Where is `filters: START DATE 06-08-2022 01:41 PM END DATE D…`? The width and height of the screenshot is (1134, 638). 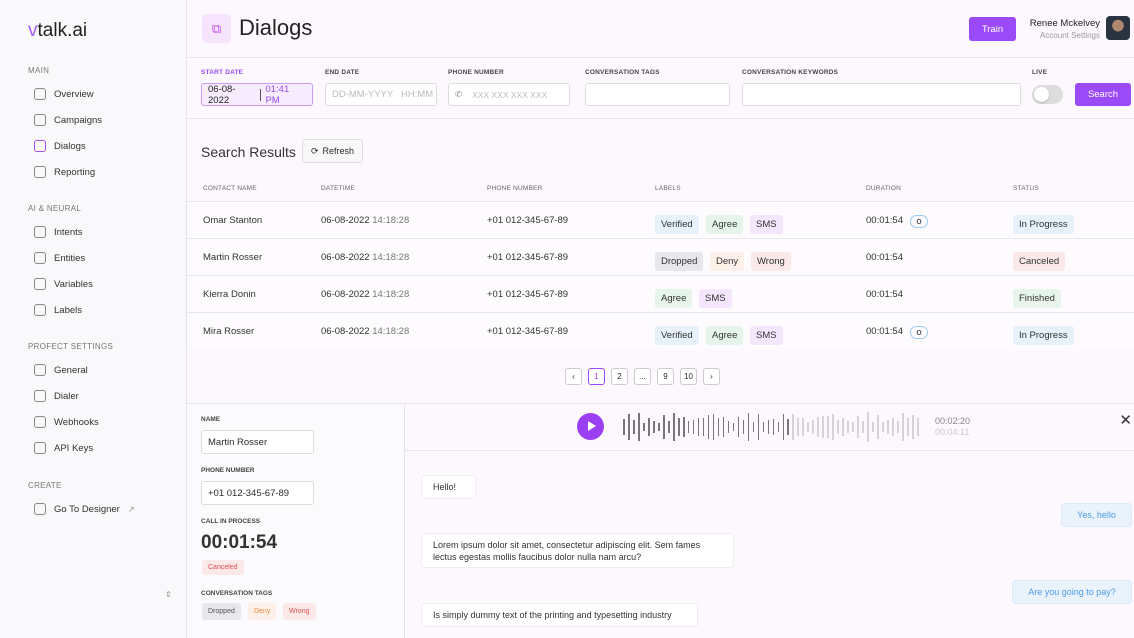 filters: START DATE 06-08-2022 01:41 PM END DATE D… is located at coordinates (660, 88).